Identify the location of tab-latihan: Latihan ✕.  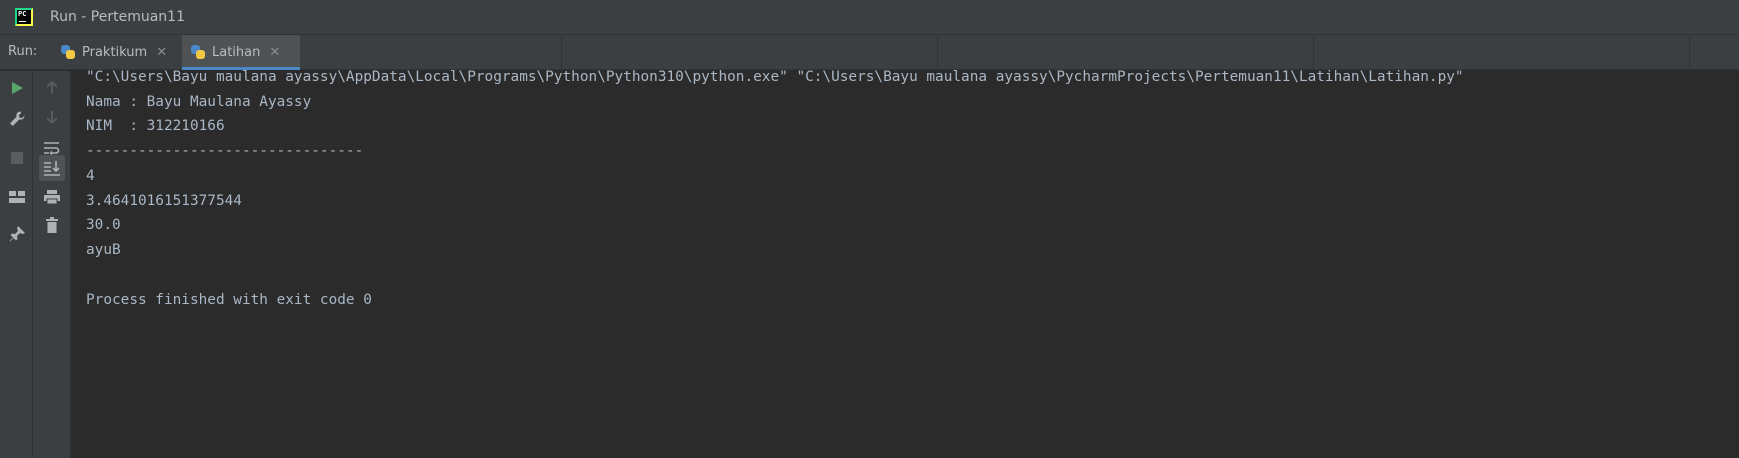
(241, 52).